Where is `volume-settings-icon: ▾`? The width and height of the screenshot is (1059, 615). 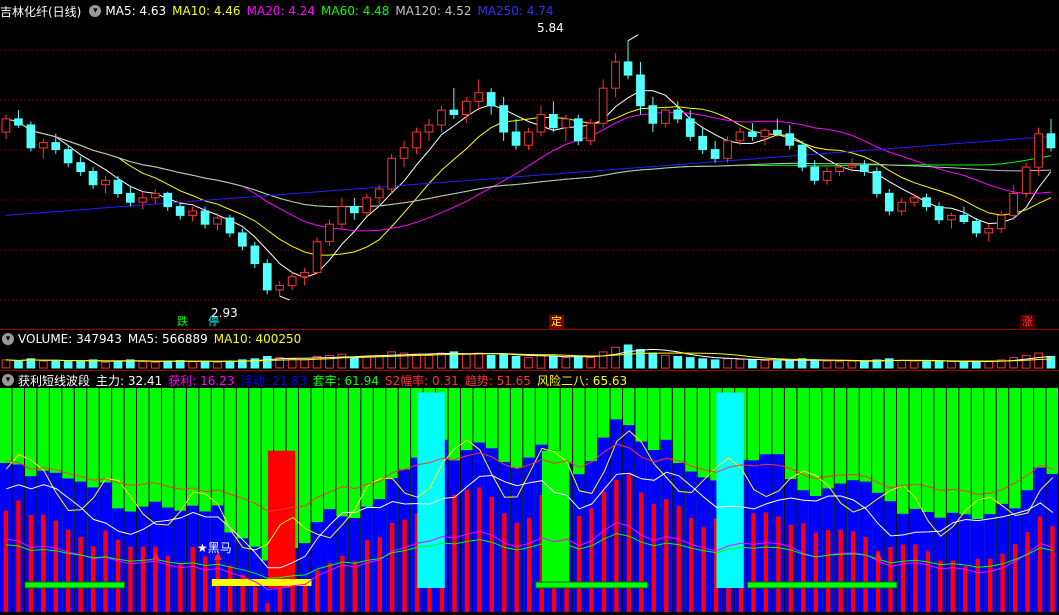 volume-settings-icon: ▾ is located at coordinates (8, 339).